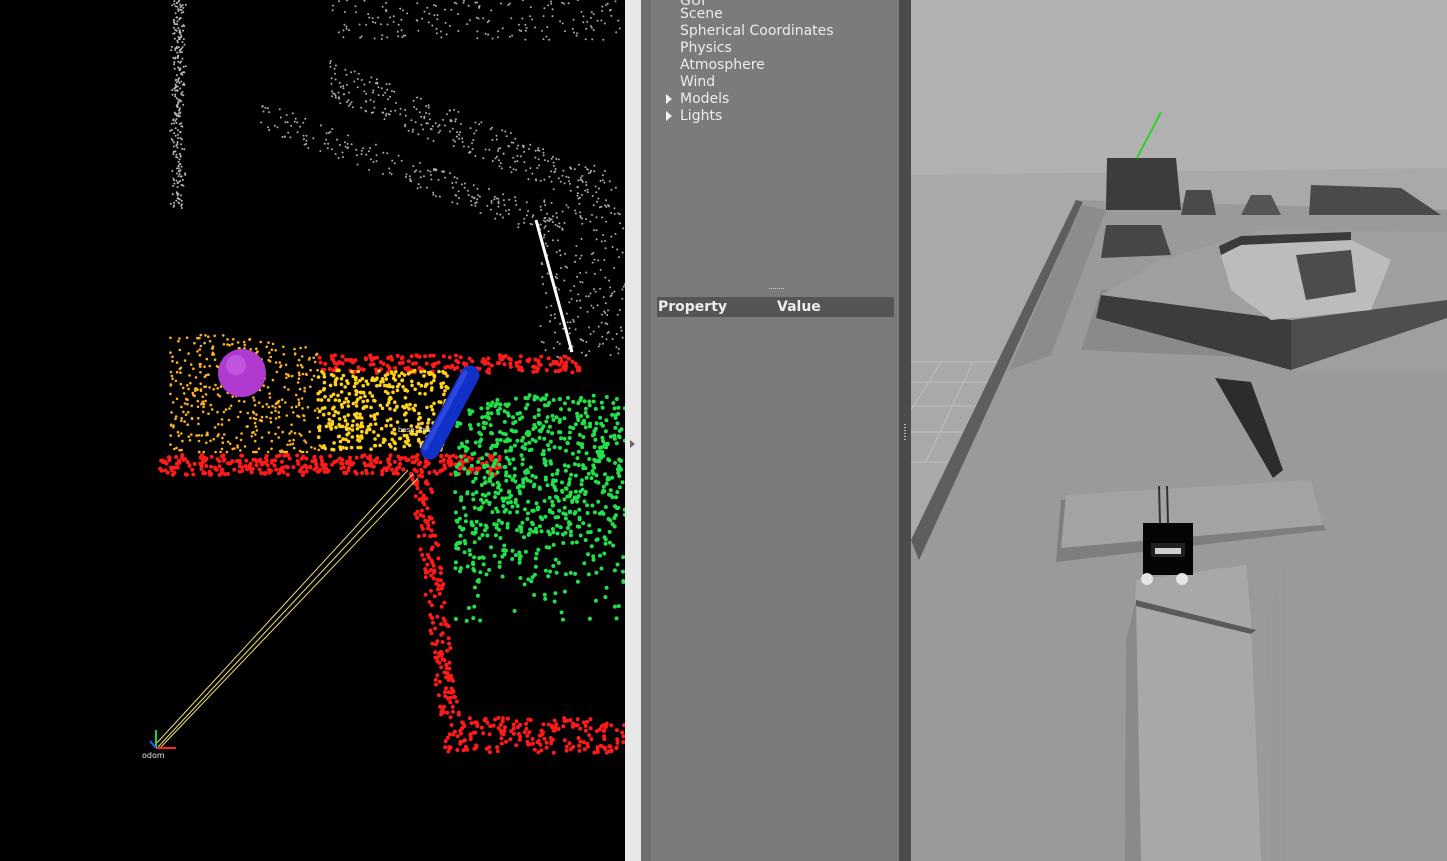  I want to click on point-cloud-white, so click(397, 179).